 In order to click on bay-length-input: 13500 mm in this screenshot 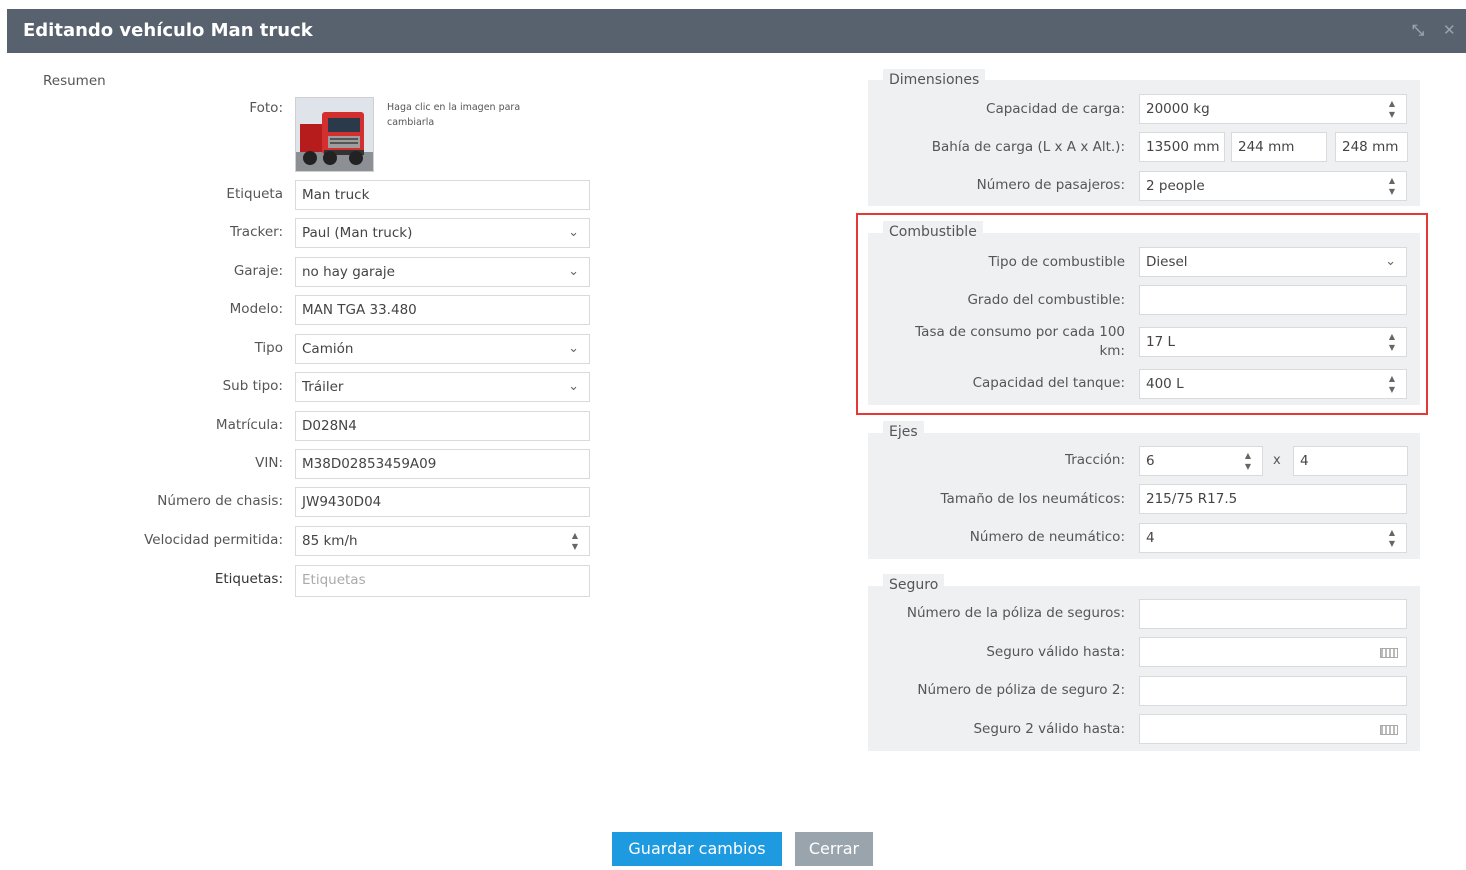, I will do `click(1182, 147)`.